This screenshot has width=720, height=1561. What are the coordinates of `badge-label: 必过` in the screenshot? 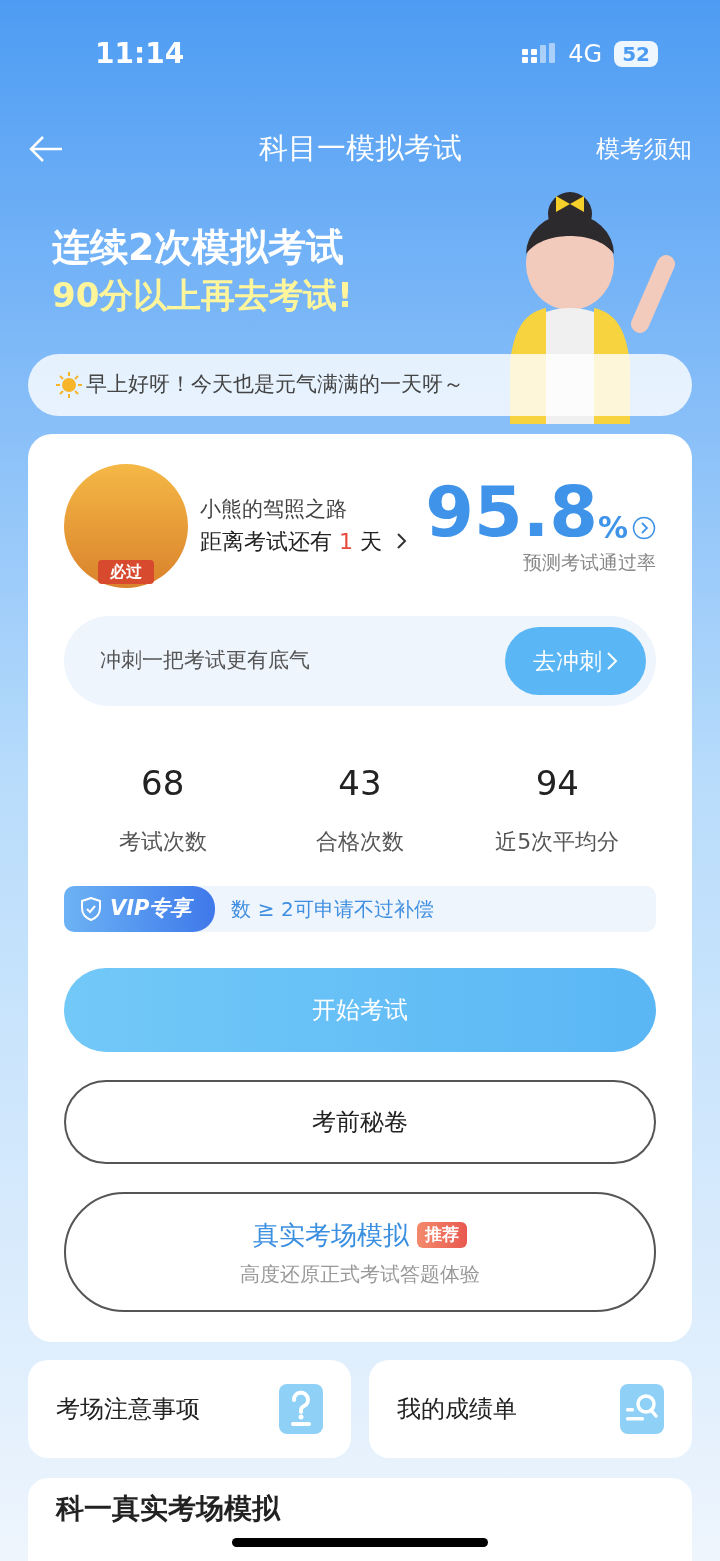 It's located at (126, 572).